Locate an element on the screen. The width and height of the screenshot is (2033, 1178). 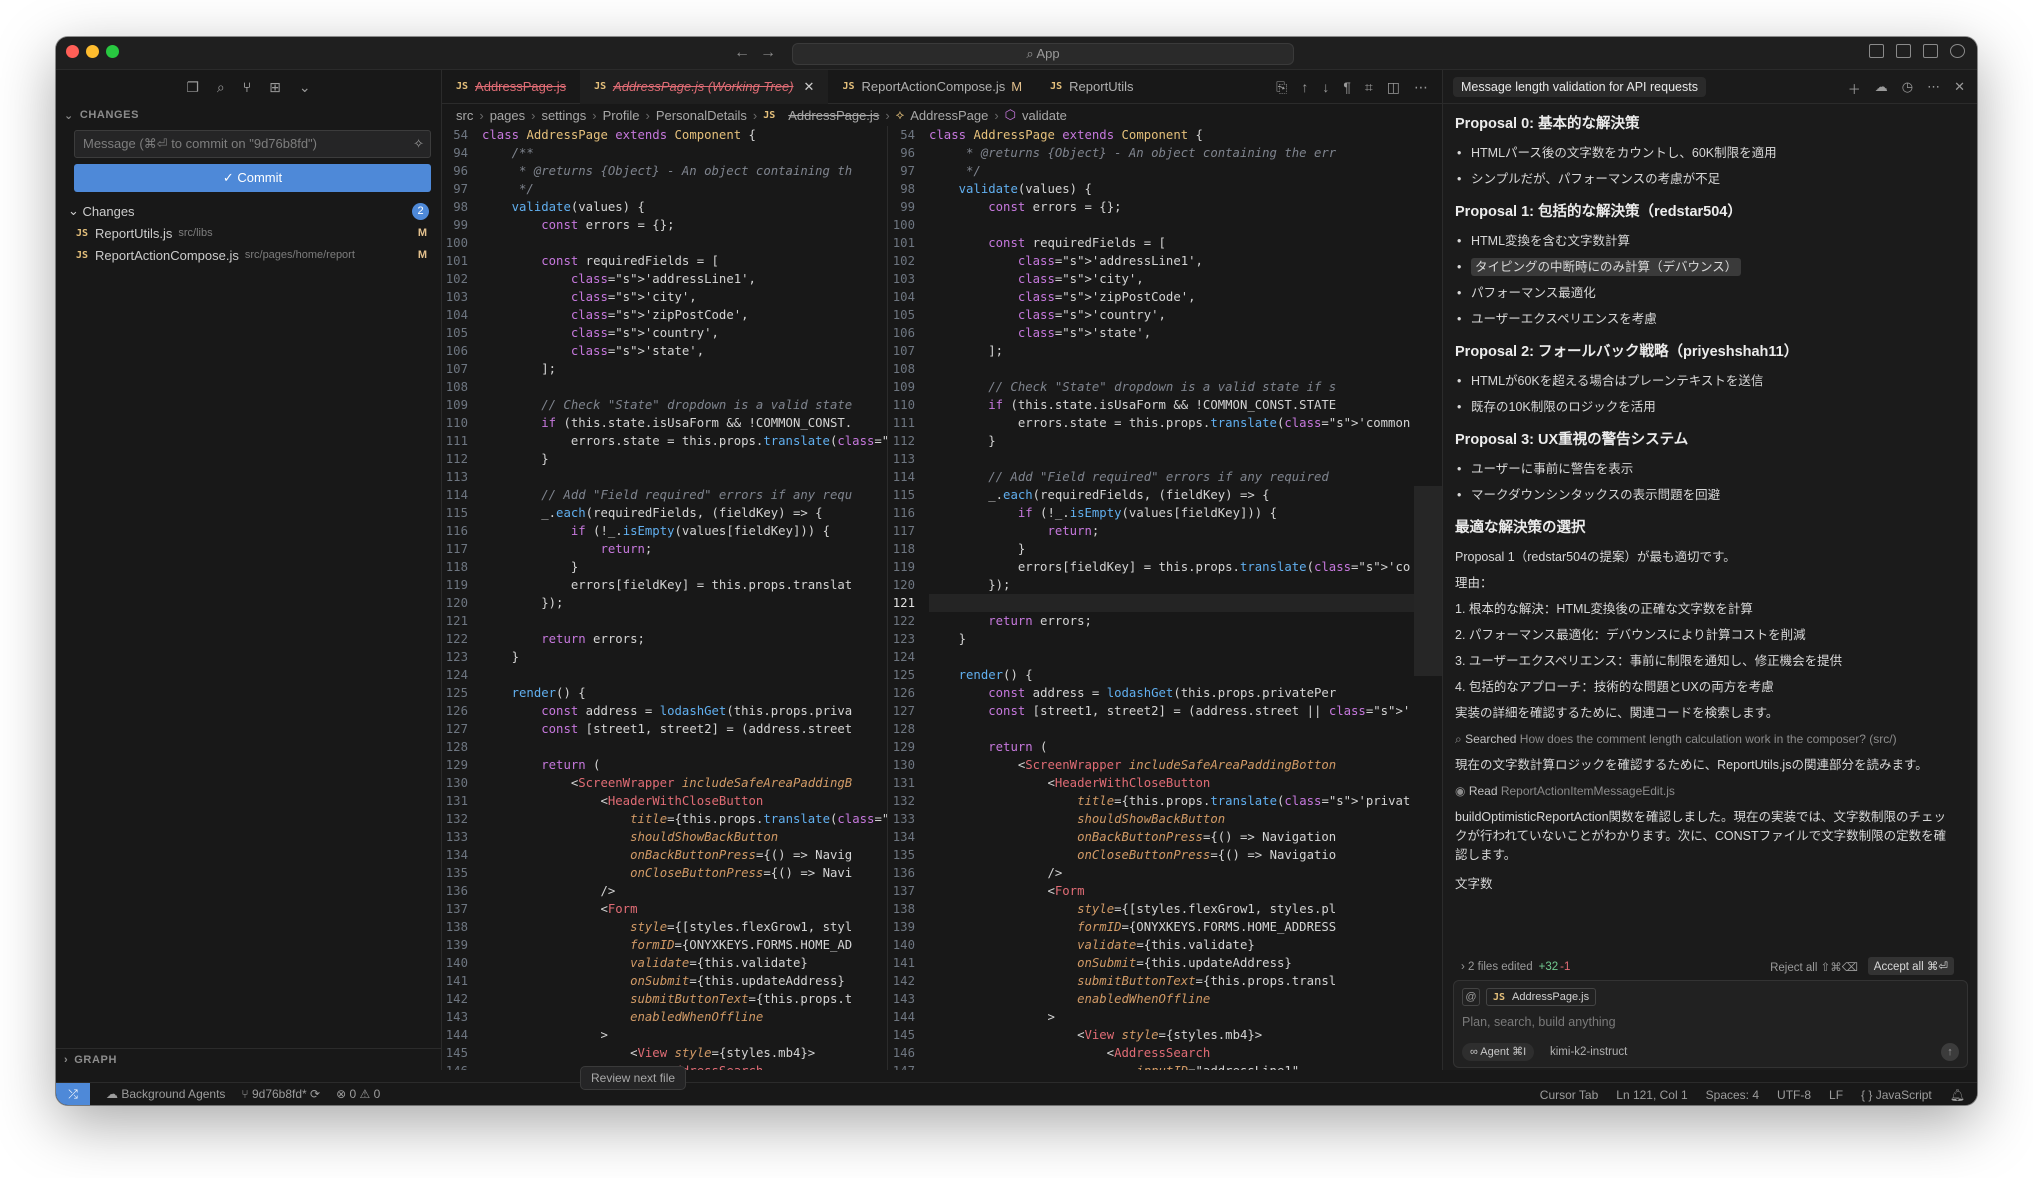
code-line: 106 class="s">'state', is located at coordinates (1165, 333).